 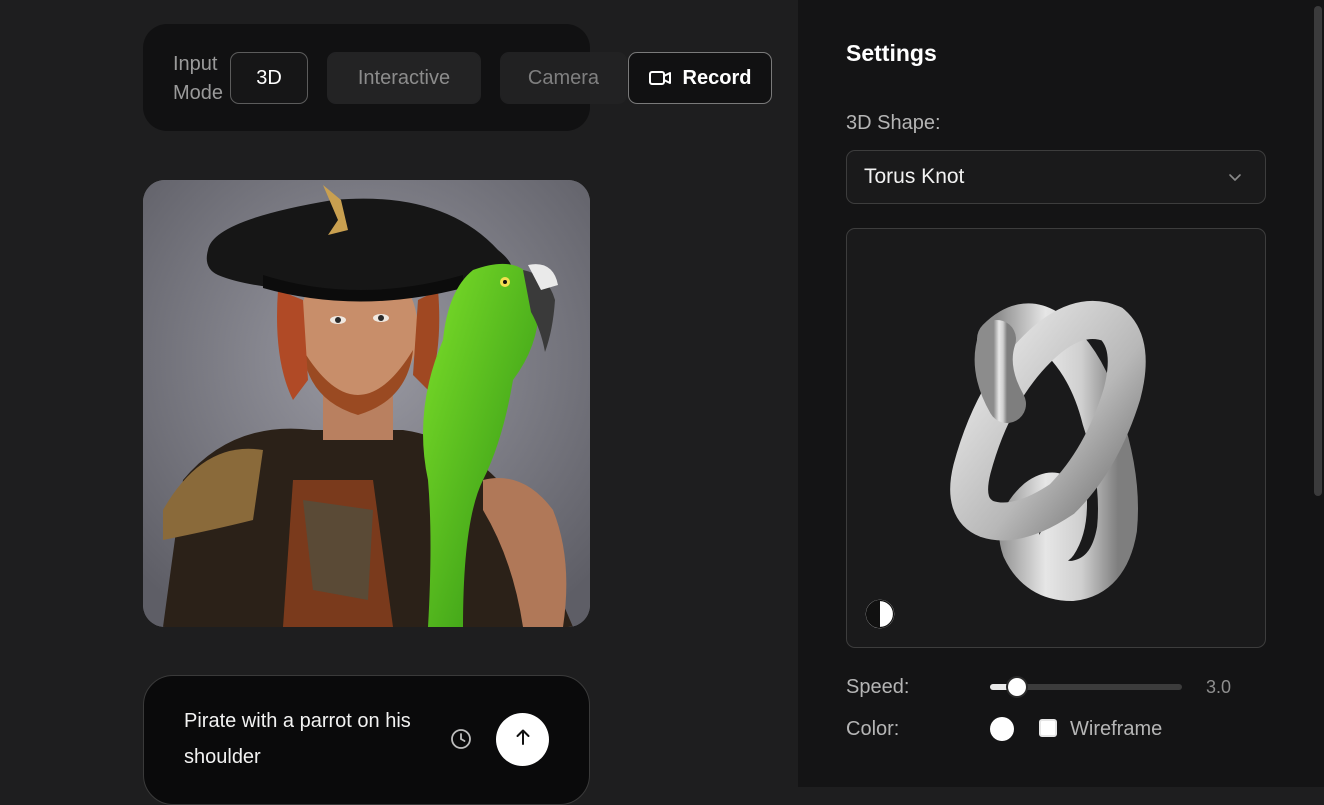 What do you see at coordinates (891, 53) in the screenshot?
I see `settings-title: Settings` at bounding box center [891, 53].